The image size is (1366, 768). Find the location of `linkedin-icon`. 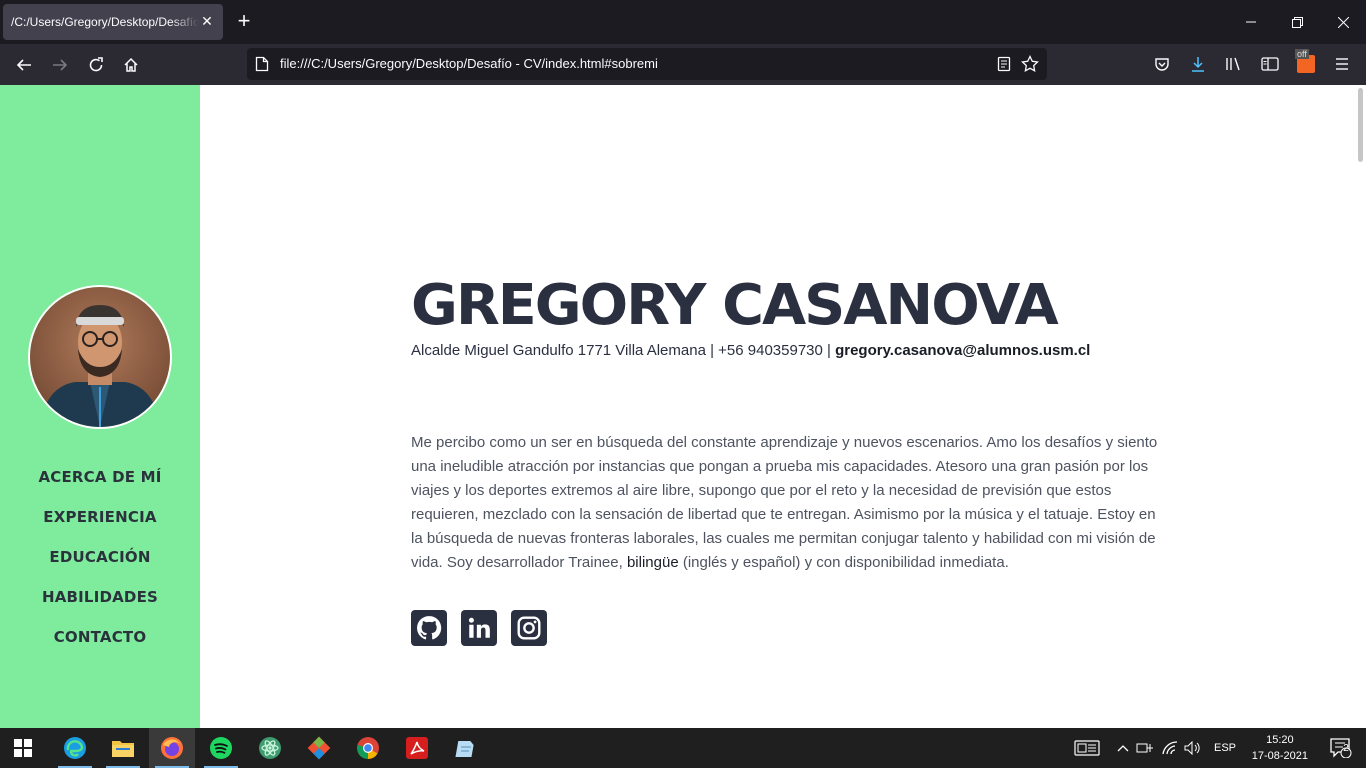

linkedin-icon is located at coordinates (479, 627).